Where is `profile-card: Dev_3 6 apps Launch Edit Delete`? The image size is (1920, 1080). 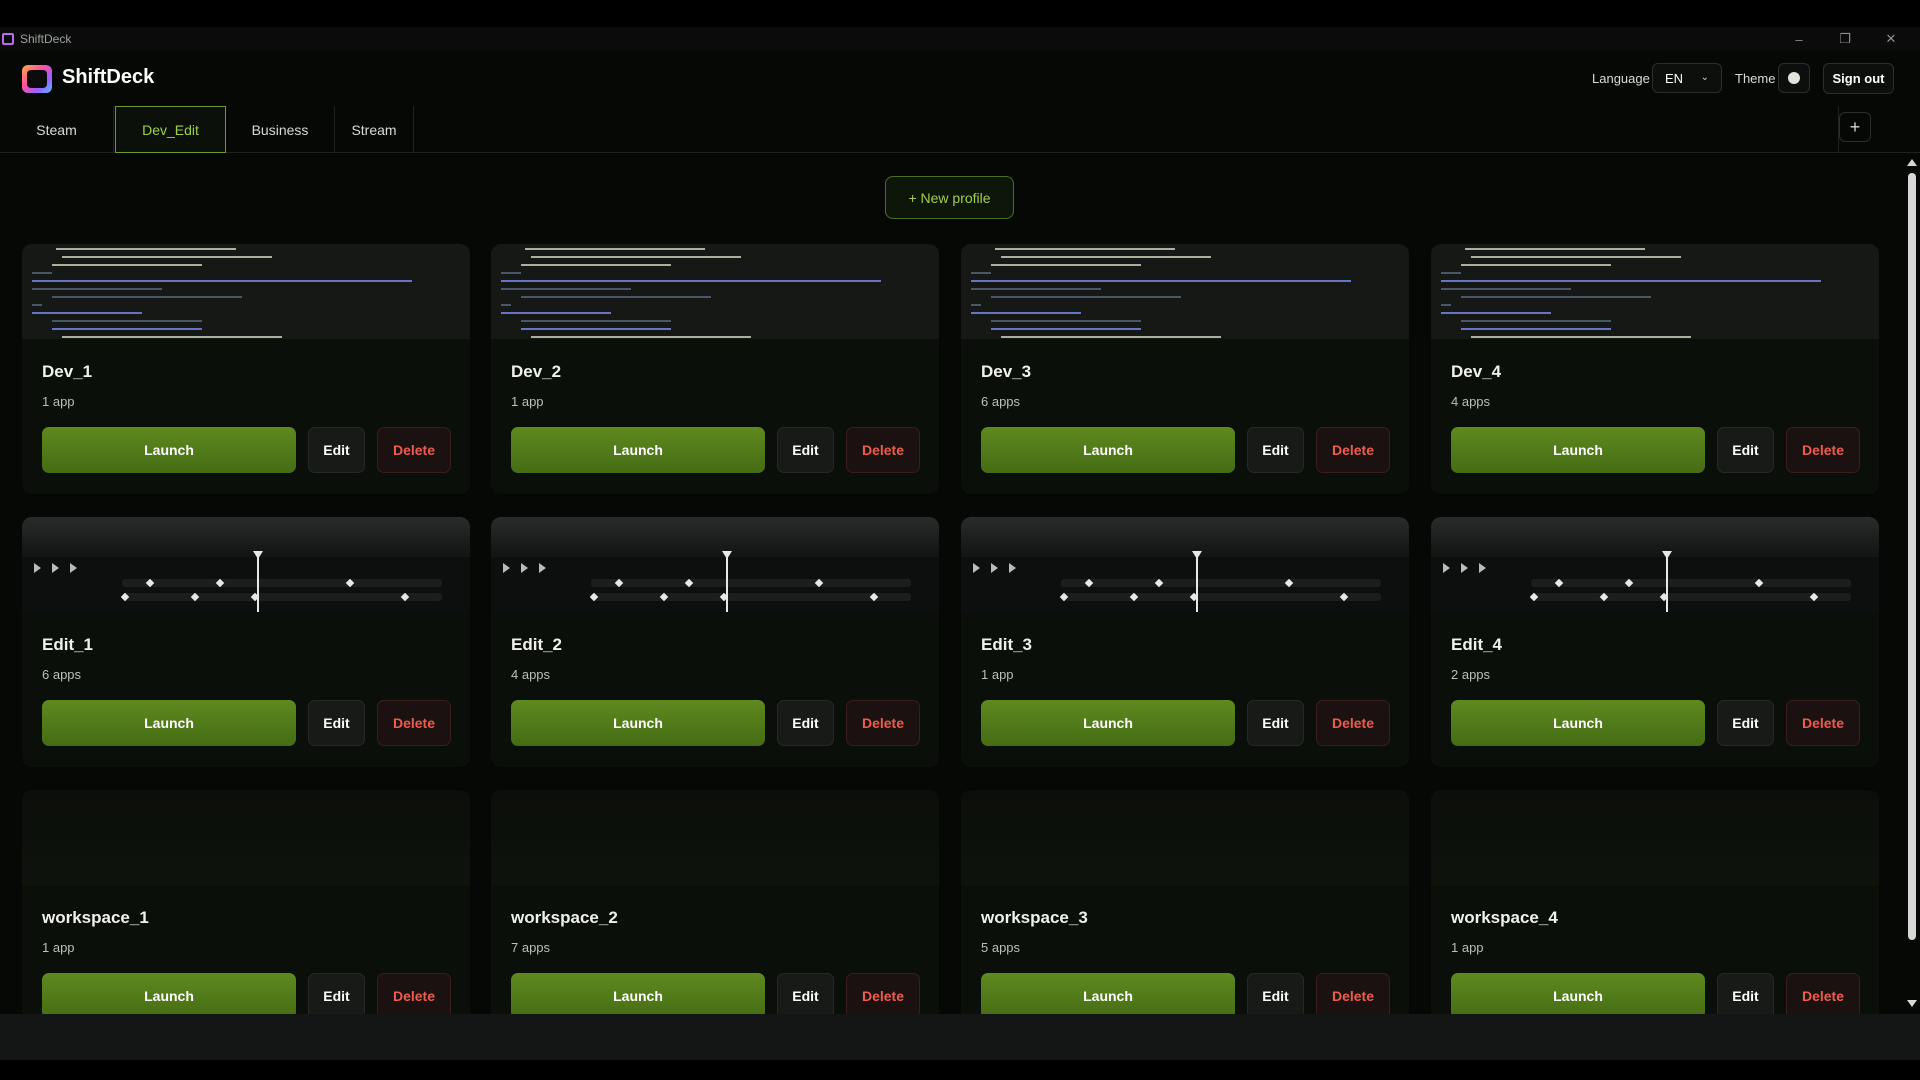
profile-card: Dev_3 6 apps Launch Edit Delete is located at coordinates (1185, 369).